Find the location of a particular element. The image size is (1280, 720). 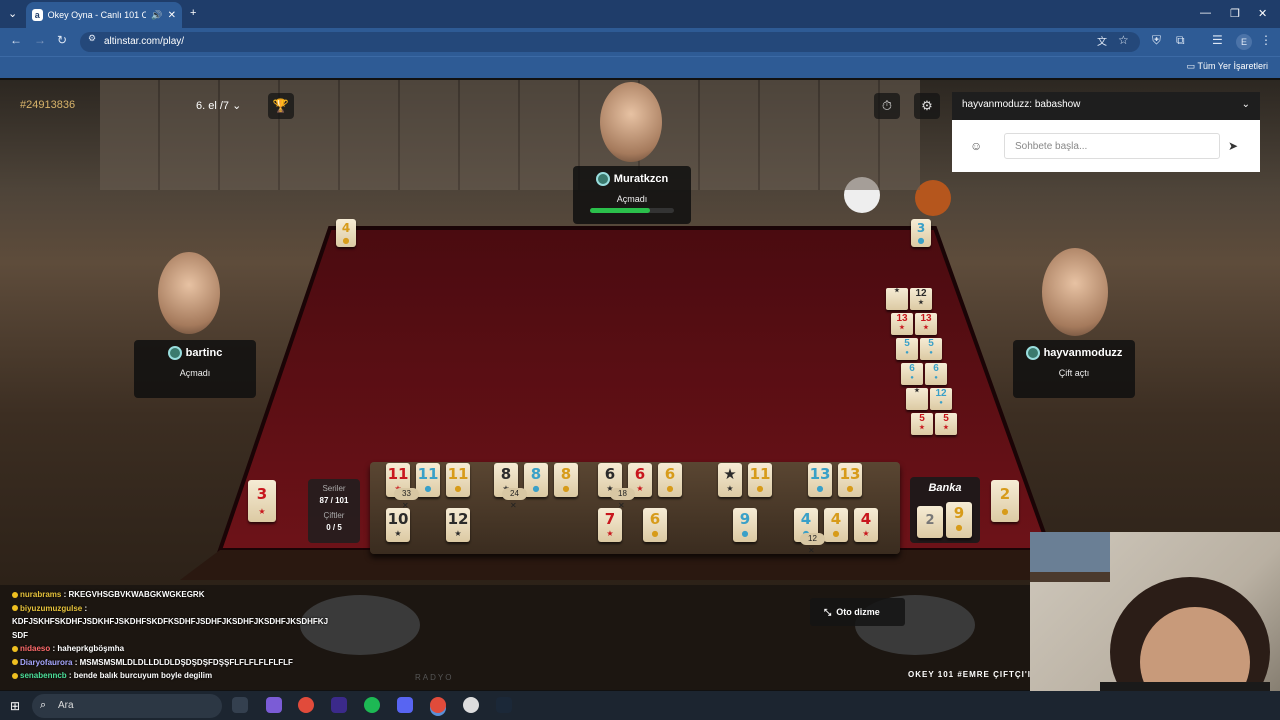

chat-header: hayvanmoduzz: babashow ⌄ is located at coordinates (1106, 106).